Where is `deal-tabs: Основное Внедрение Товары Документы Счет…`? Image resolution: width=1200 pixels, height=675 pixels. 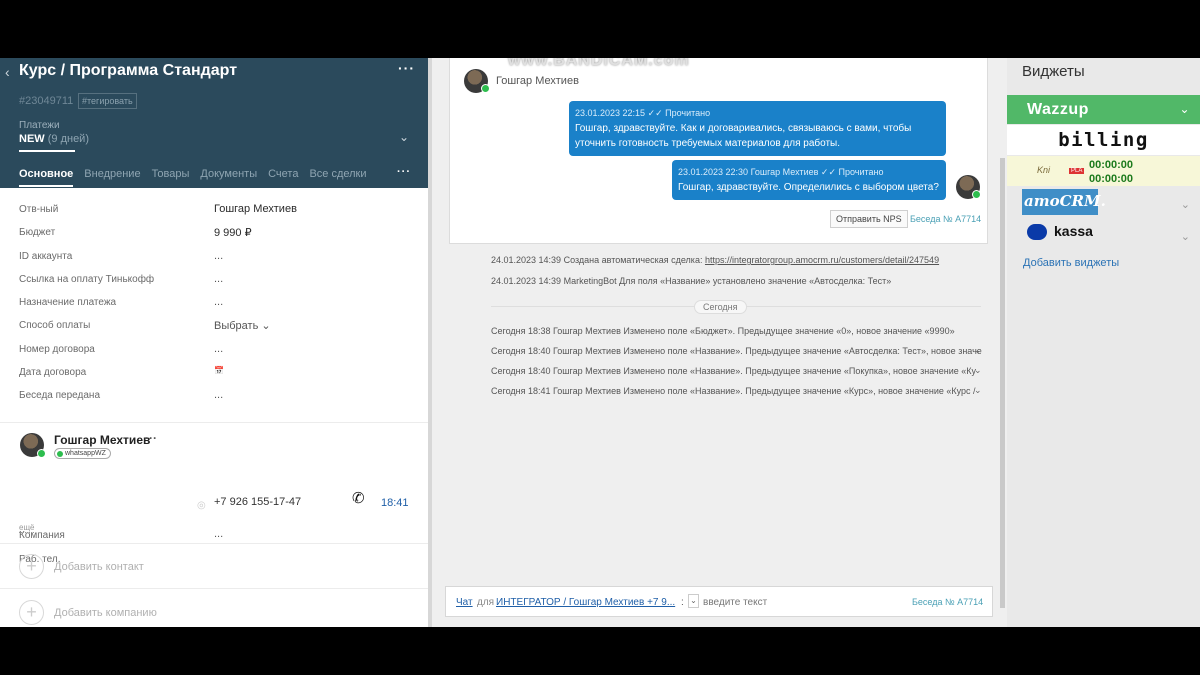
deal-tabs: Основное Внедрение Товары Документы Счет… is located at coordinates (193, 177).